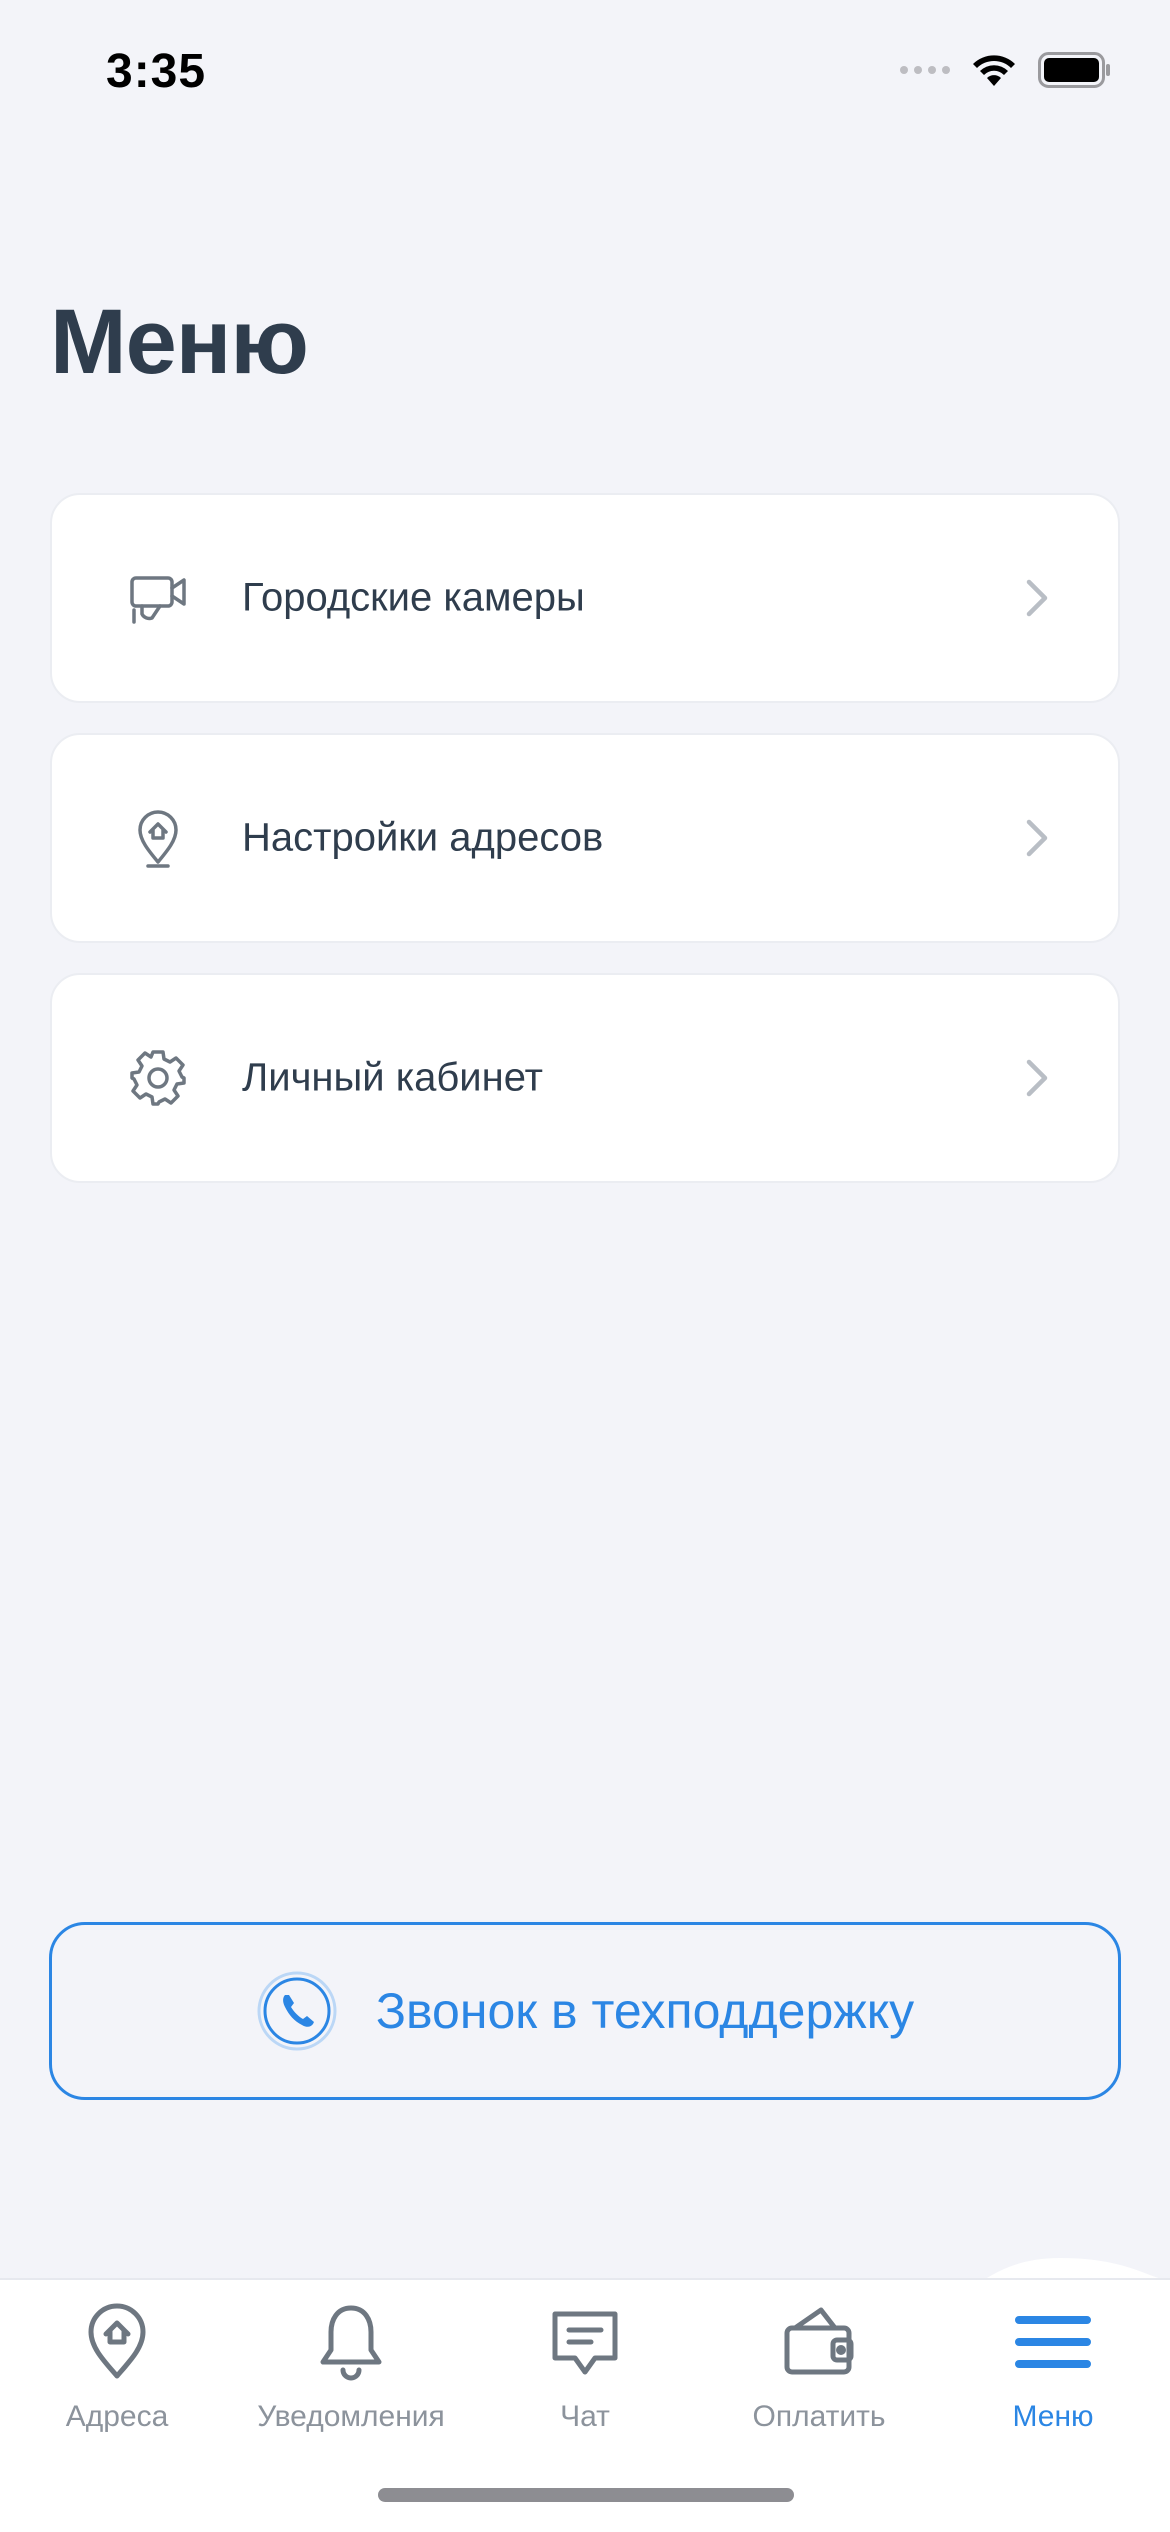 The height and width of the screenshot is (2532, 1170). I want to click on menu-icon, so click(1053, 2342).